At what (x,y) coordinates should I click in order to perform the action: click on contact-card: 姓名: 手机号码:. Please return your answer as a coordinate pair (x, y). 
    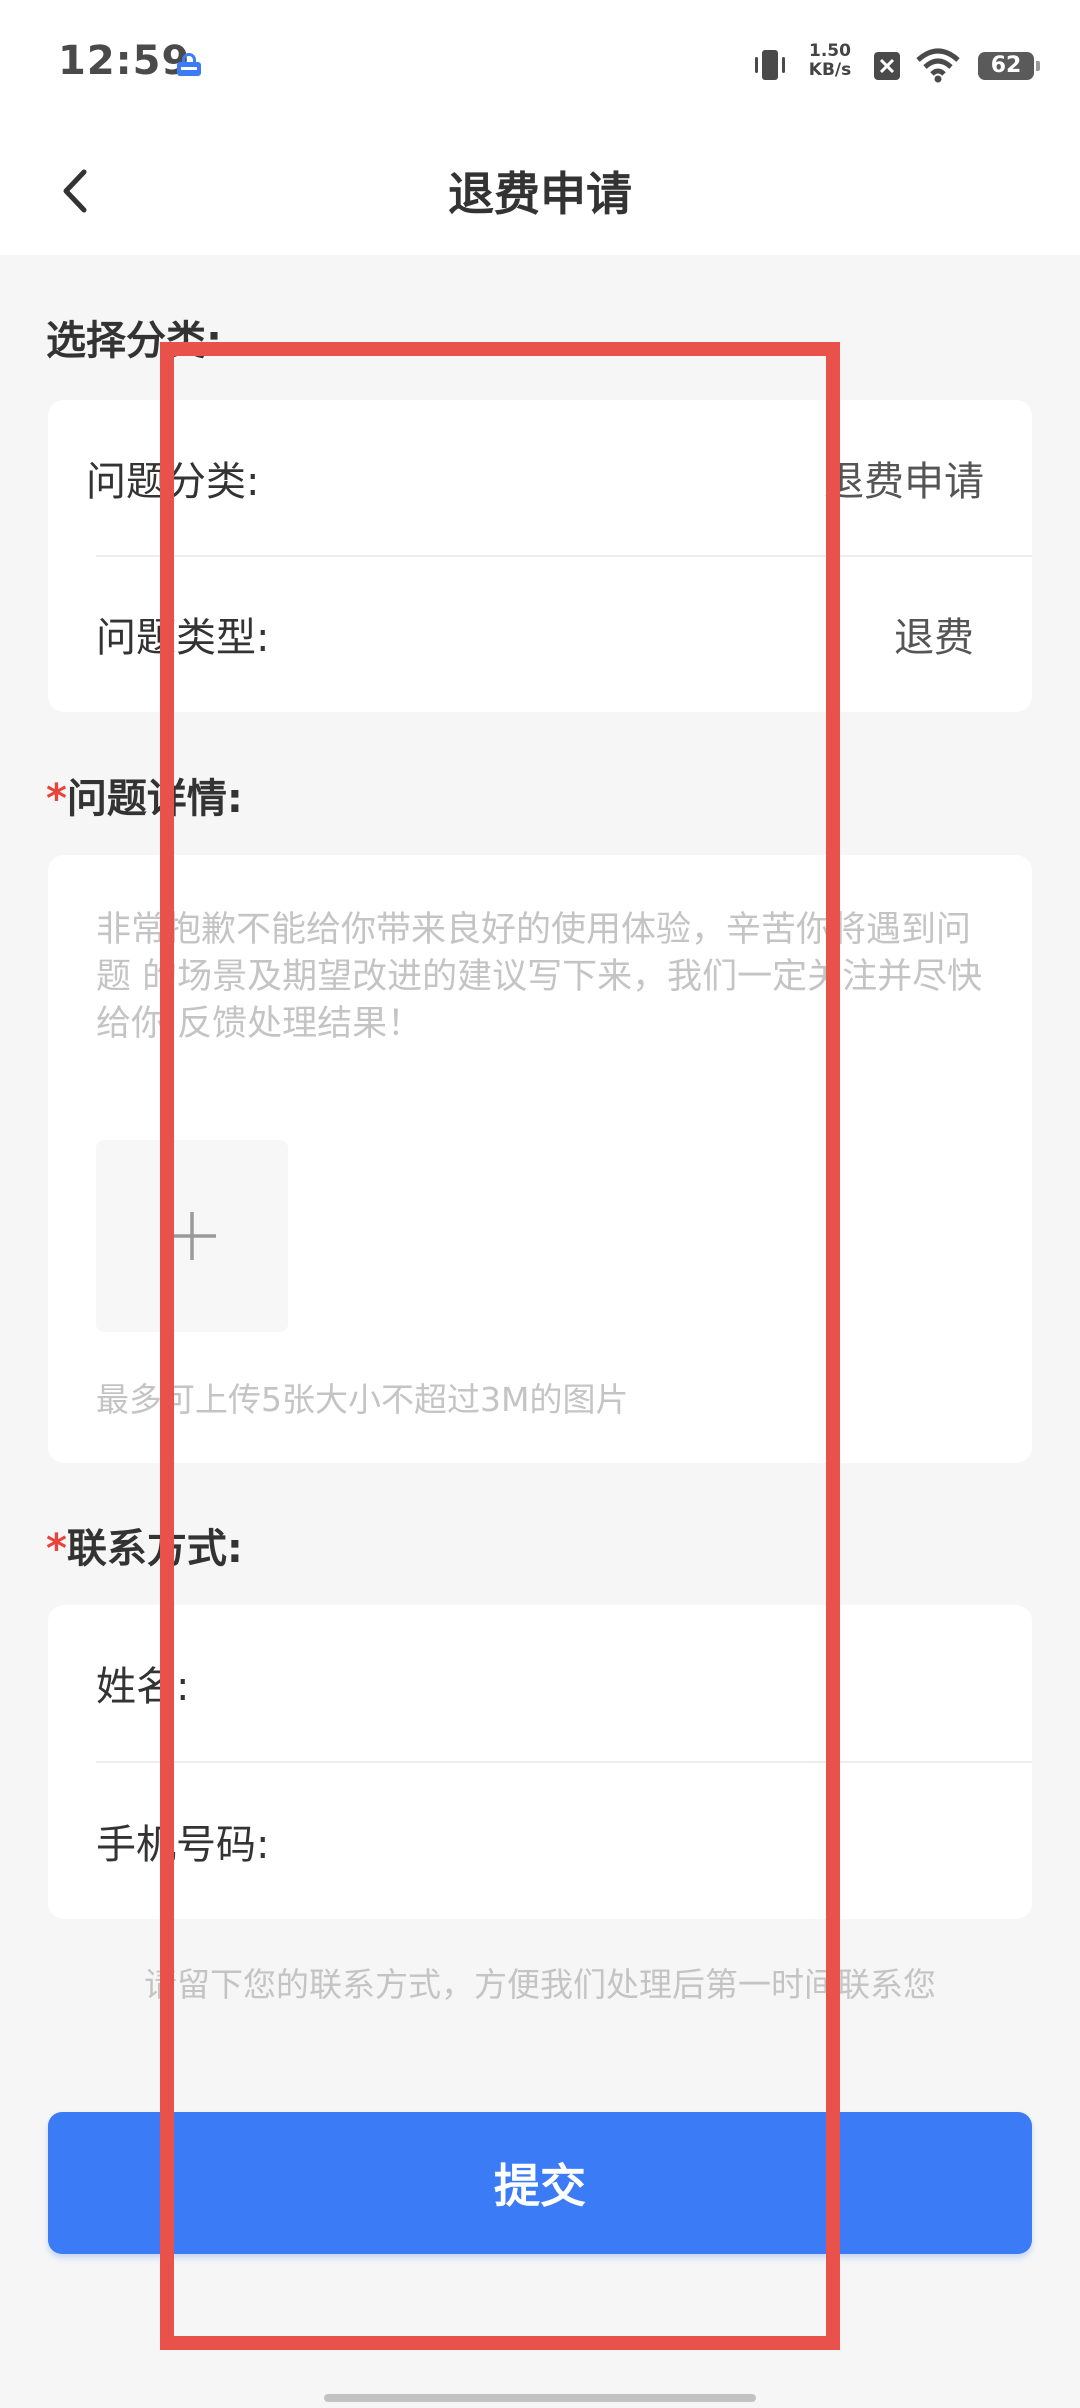
    Looking at the image, I should click on (540, 1762).